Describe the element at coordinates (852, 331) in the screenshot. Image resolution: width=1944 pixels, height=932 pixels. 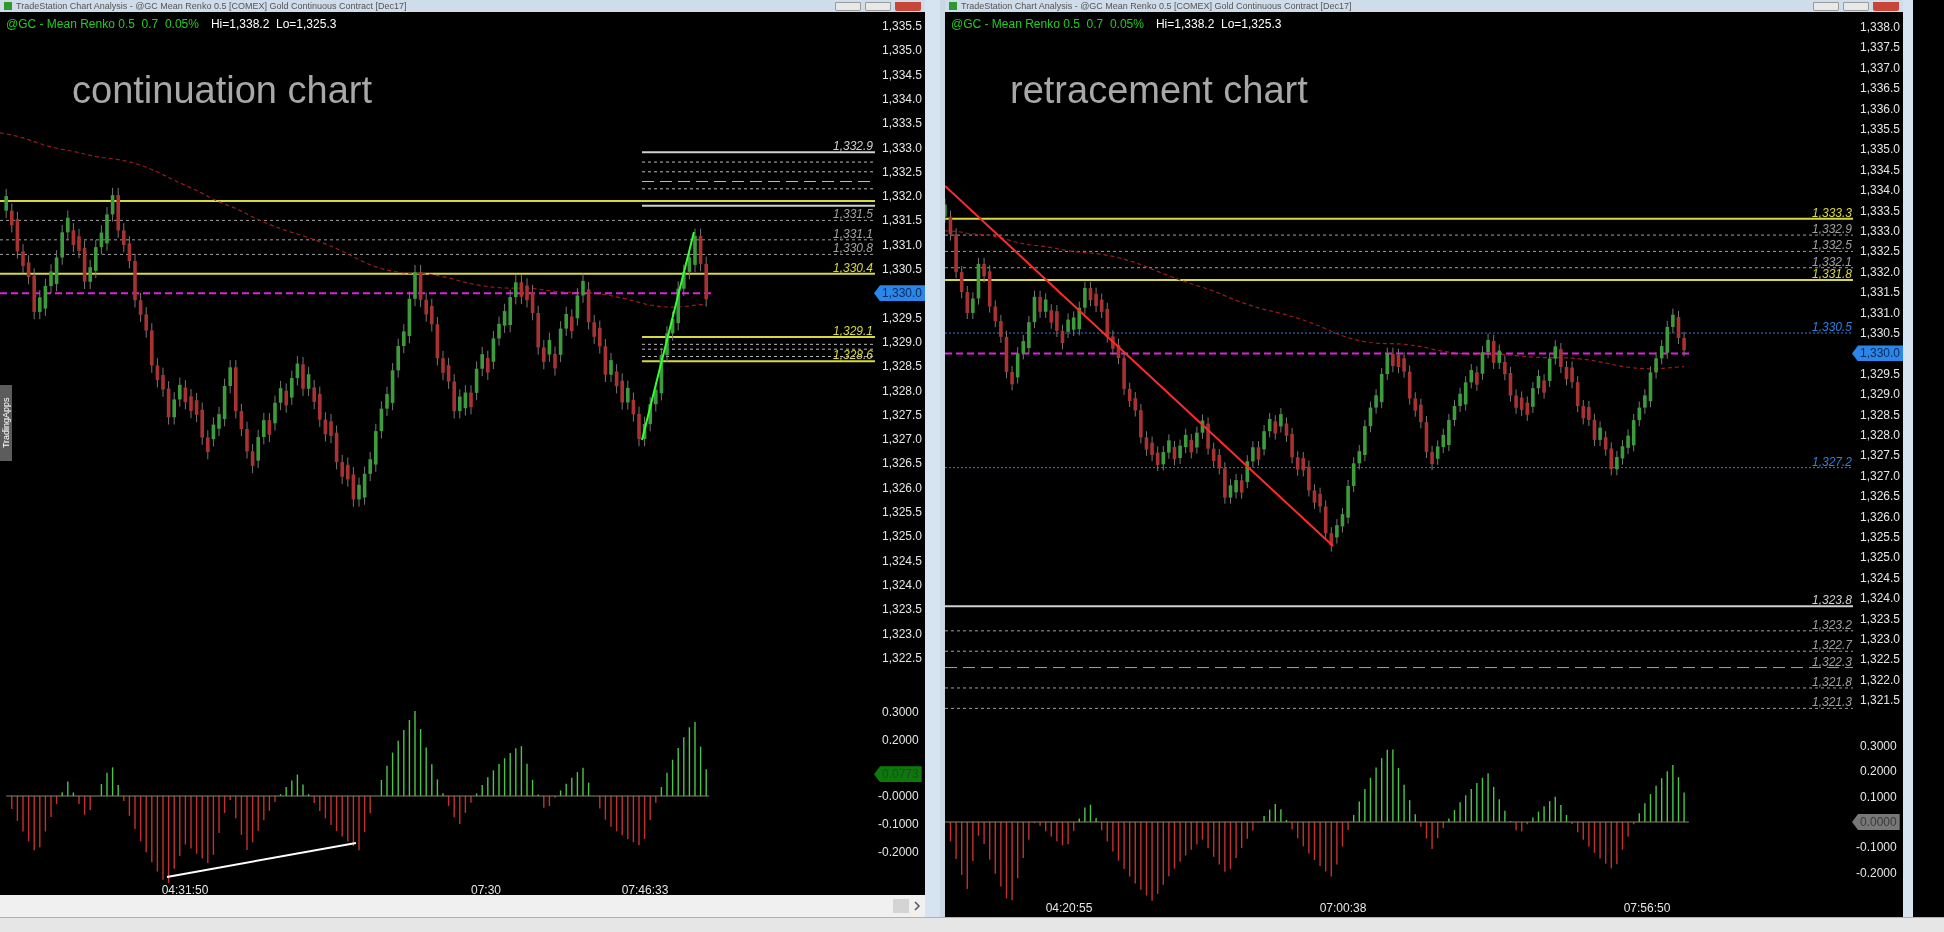
I see `level-price-label: 1,329.1` at that location.